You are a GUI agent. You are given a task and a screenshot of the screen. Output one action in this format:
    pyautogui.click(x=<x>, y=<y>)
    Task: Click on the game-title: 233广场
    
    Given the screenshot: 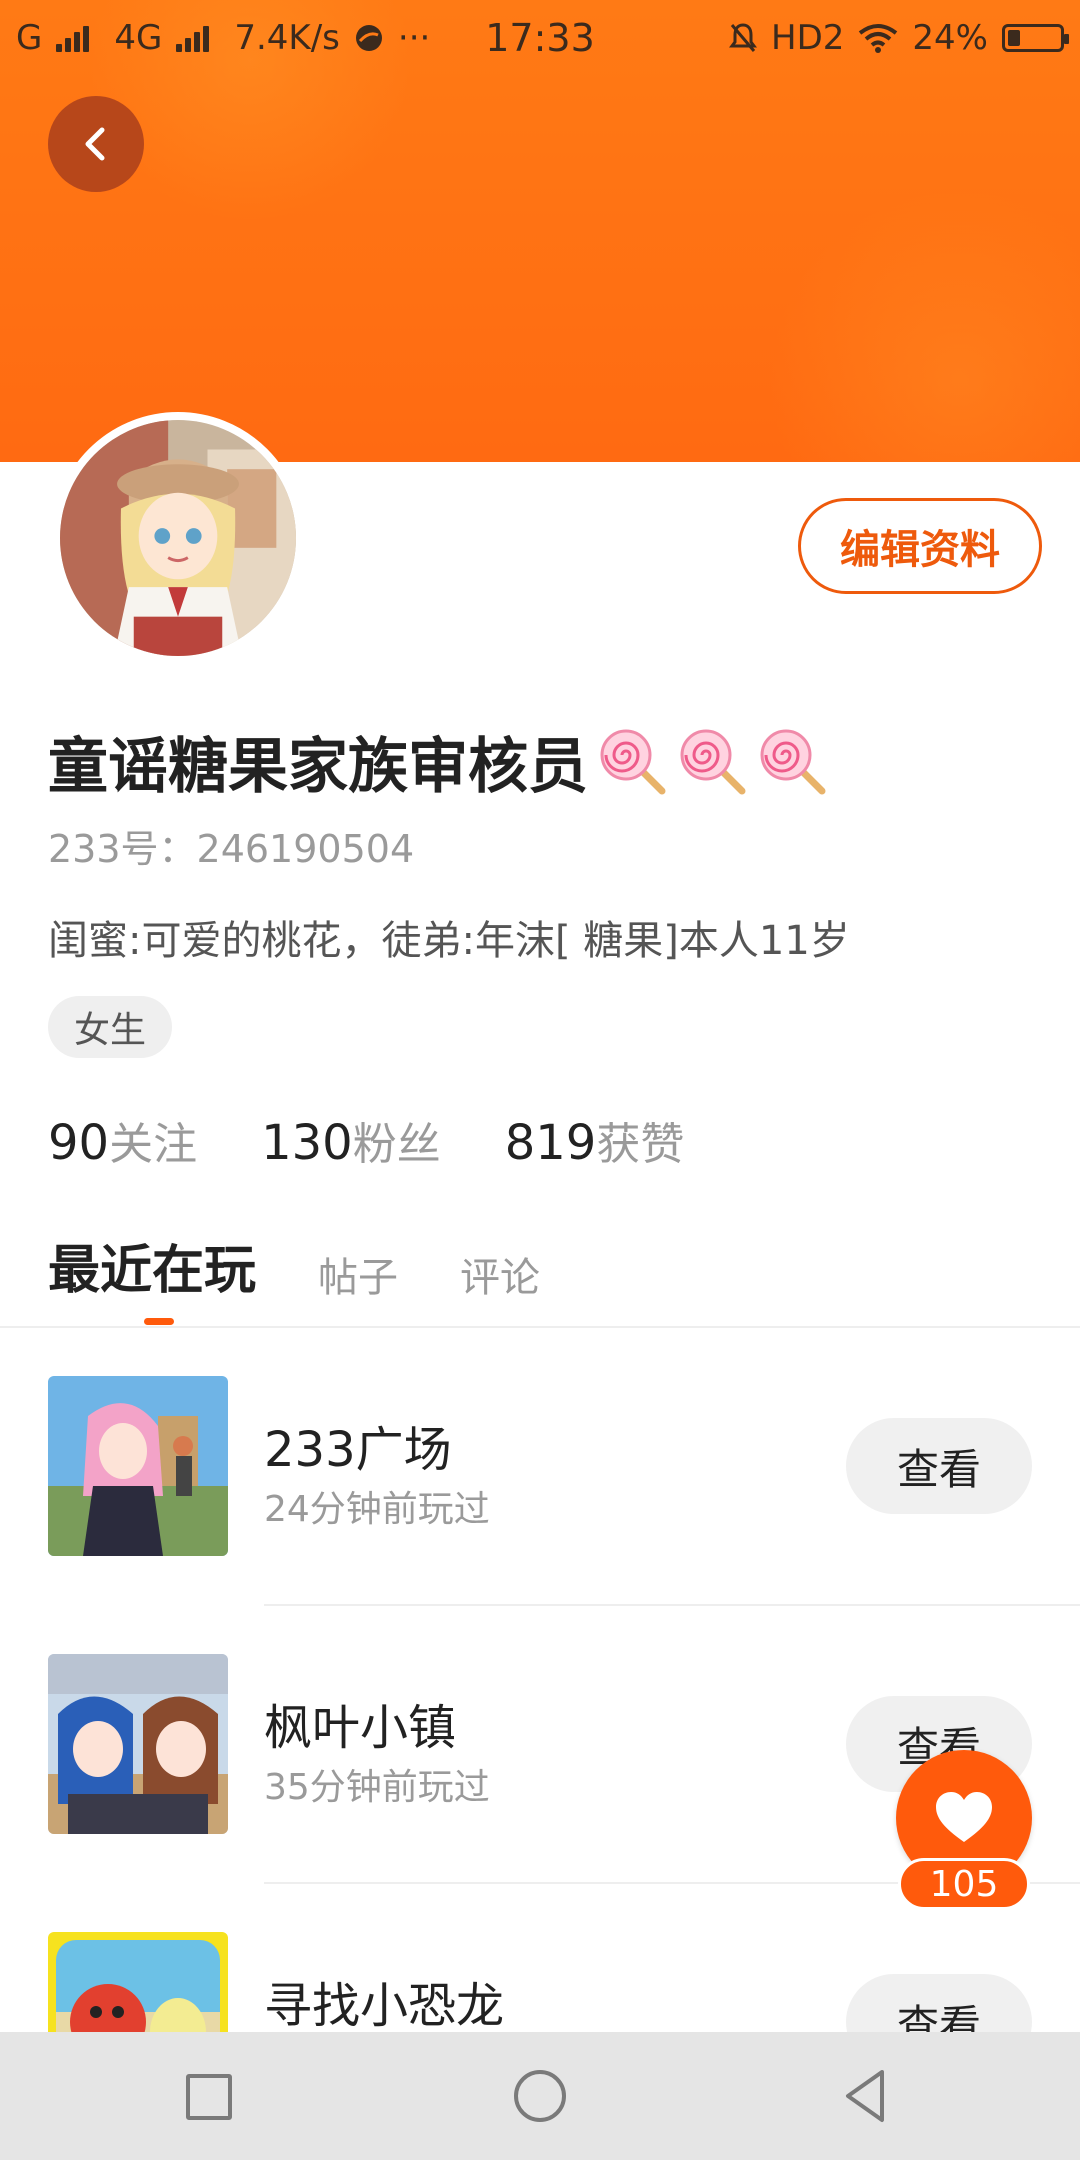 What is the action you would take?
    pyautogui.click(x=358, y=1445)
    